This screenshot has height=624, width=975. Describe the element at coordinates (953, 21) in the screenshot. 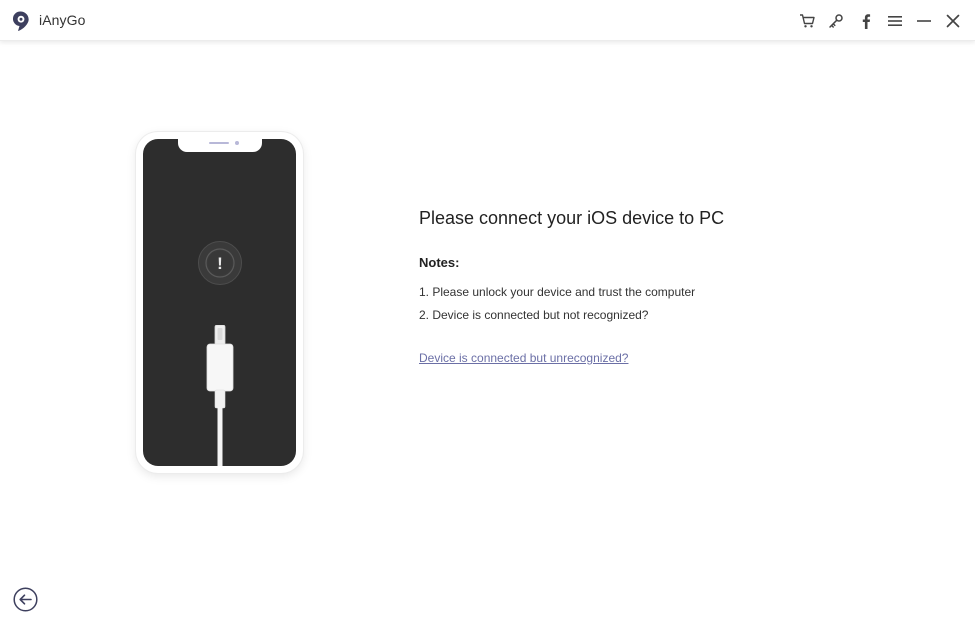

I see `close-icon` at that location.